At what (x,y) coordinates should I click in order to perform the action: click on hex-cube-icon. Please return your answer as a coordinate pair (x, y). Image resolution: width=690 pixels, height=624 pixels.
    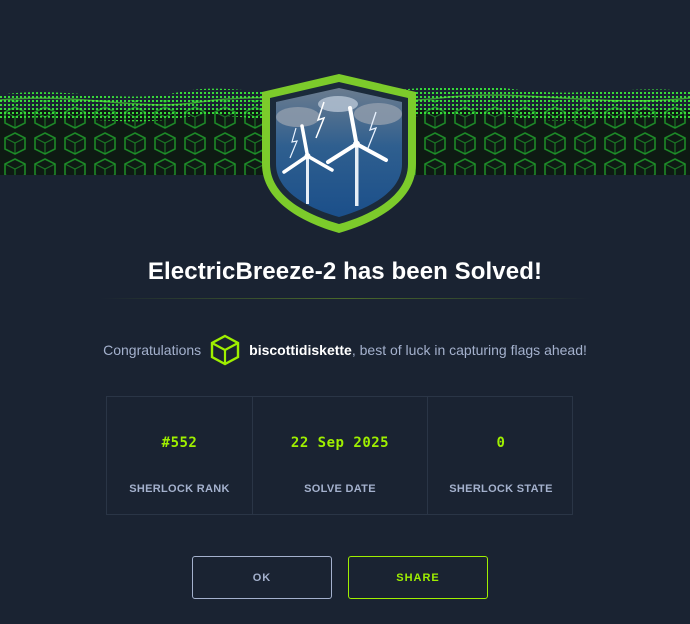
    Looking at the image, I should click on (225, 350).